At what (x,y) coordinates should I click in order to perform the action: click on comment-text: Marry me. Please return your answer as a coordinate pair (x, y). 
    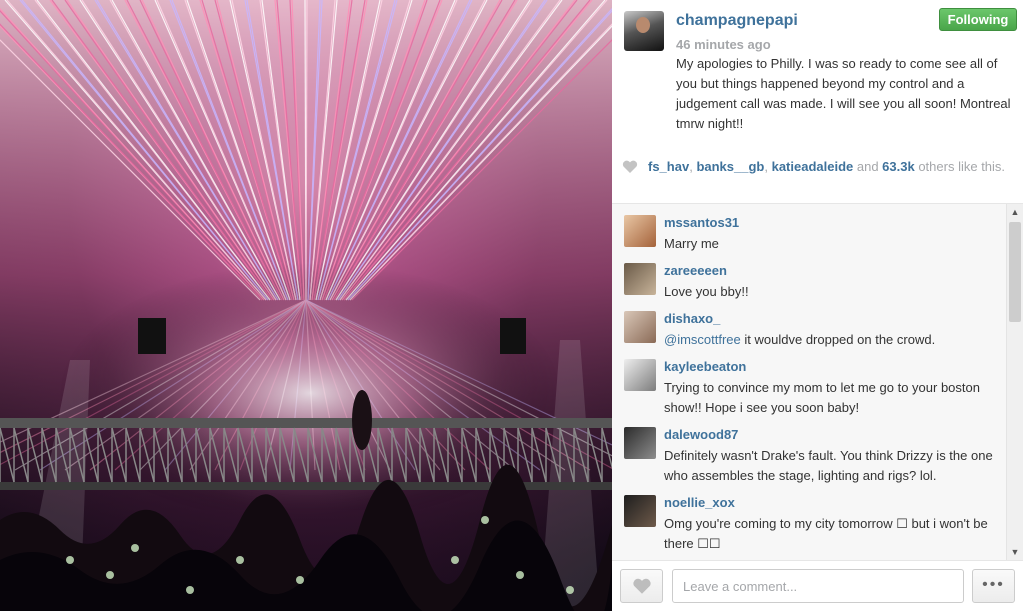
    Looking at the image, I should click on (691, 243).